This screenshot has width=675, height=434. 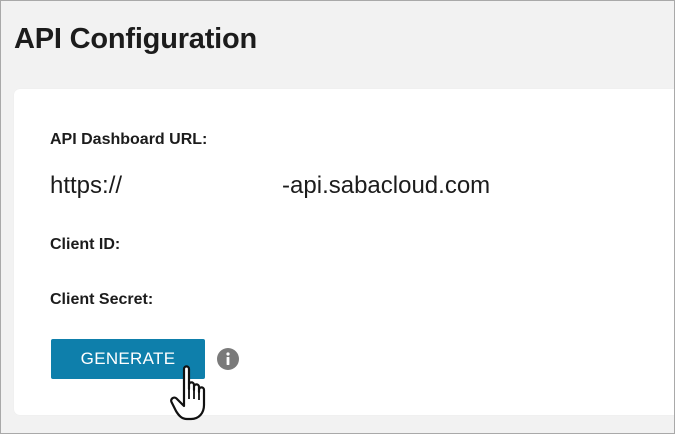 I want to click on url-prefix: https://, so click(x=86, y=185).